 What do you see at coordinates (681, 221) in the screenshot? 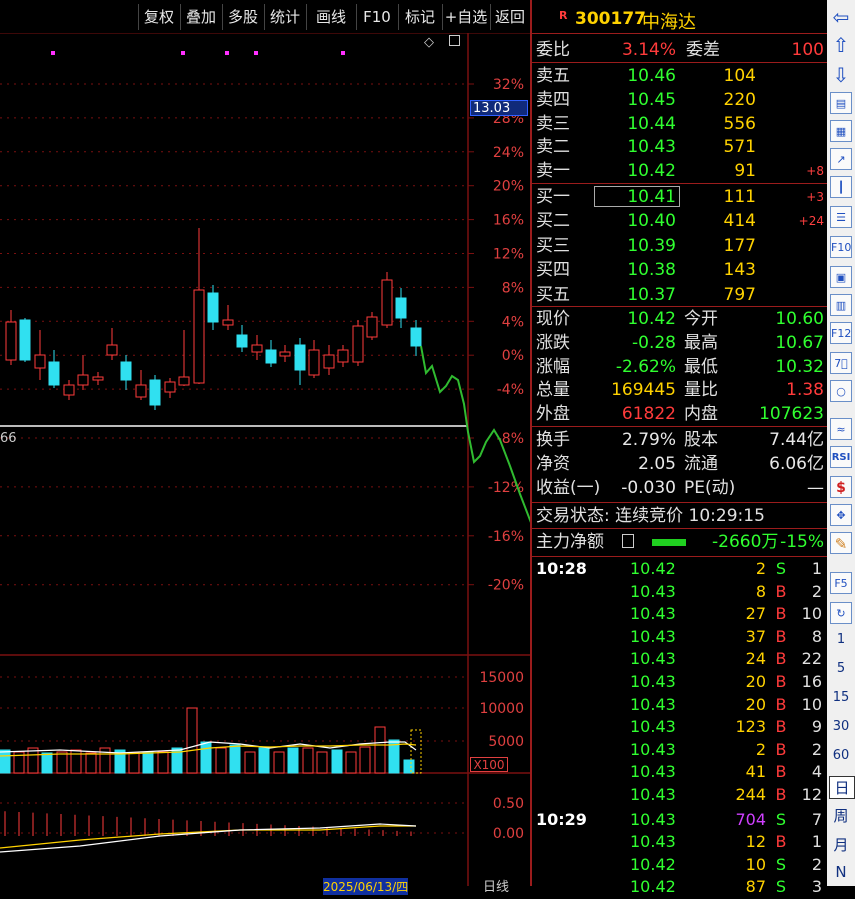
I see `bid-row: 买二 10.40 414 +24` at bounding box center [681, 221].